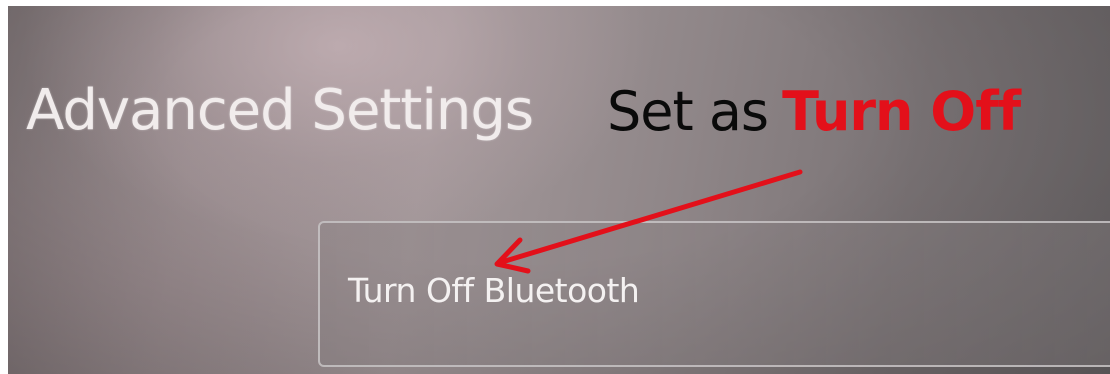 This screenshot has width=1110, height=374. What do you see at coordinates (901, 111) in the screenshot?
I see `annotation-emphasis: Turn Off` at bounding box center [901, 111].